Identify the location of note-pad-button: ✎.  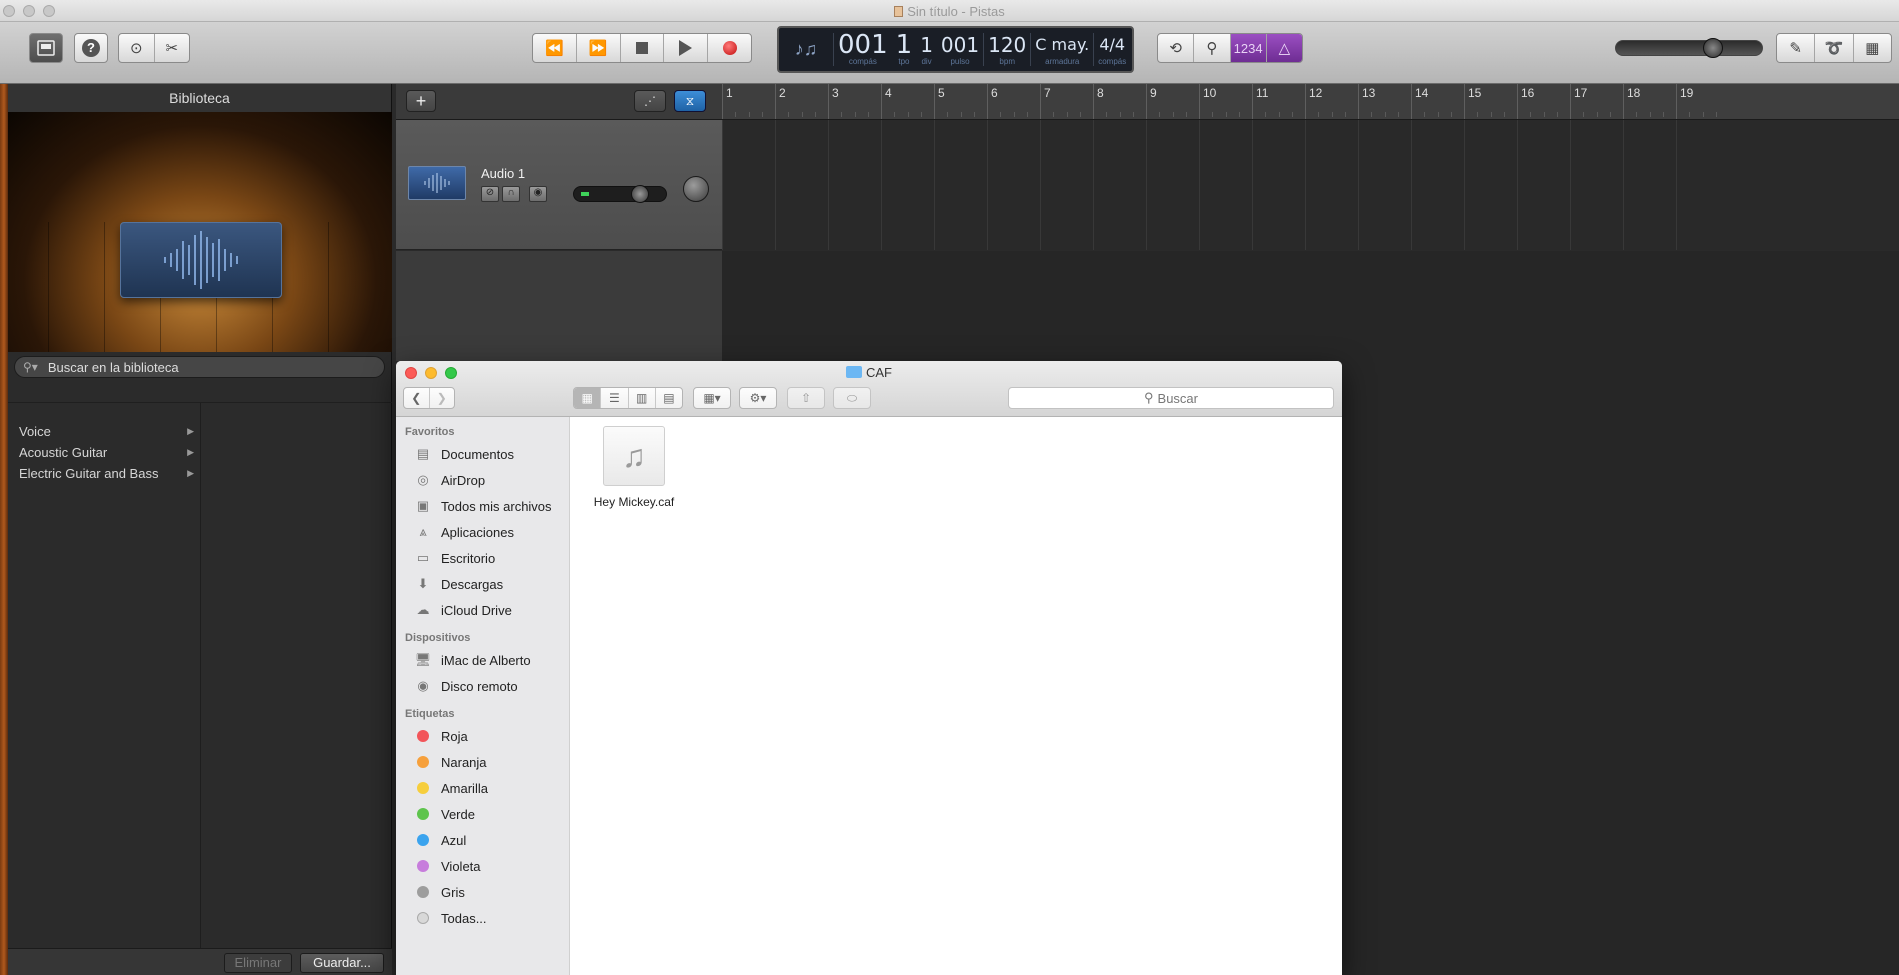
(1796, 48).